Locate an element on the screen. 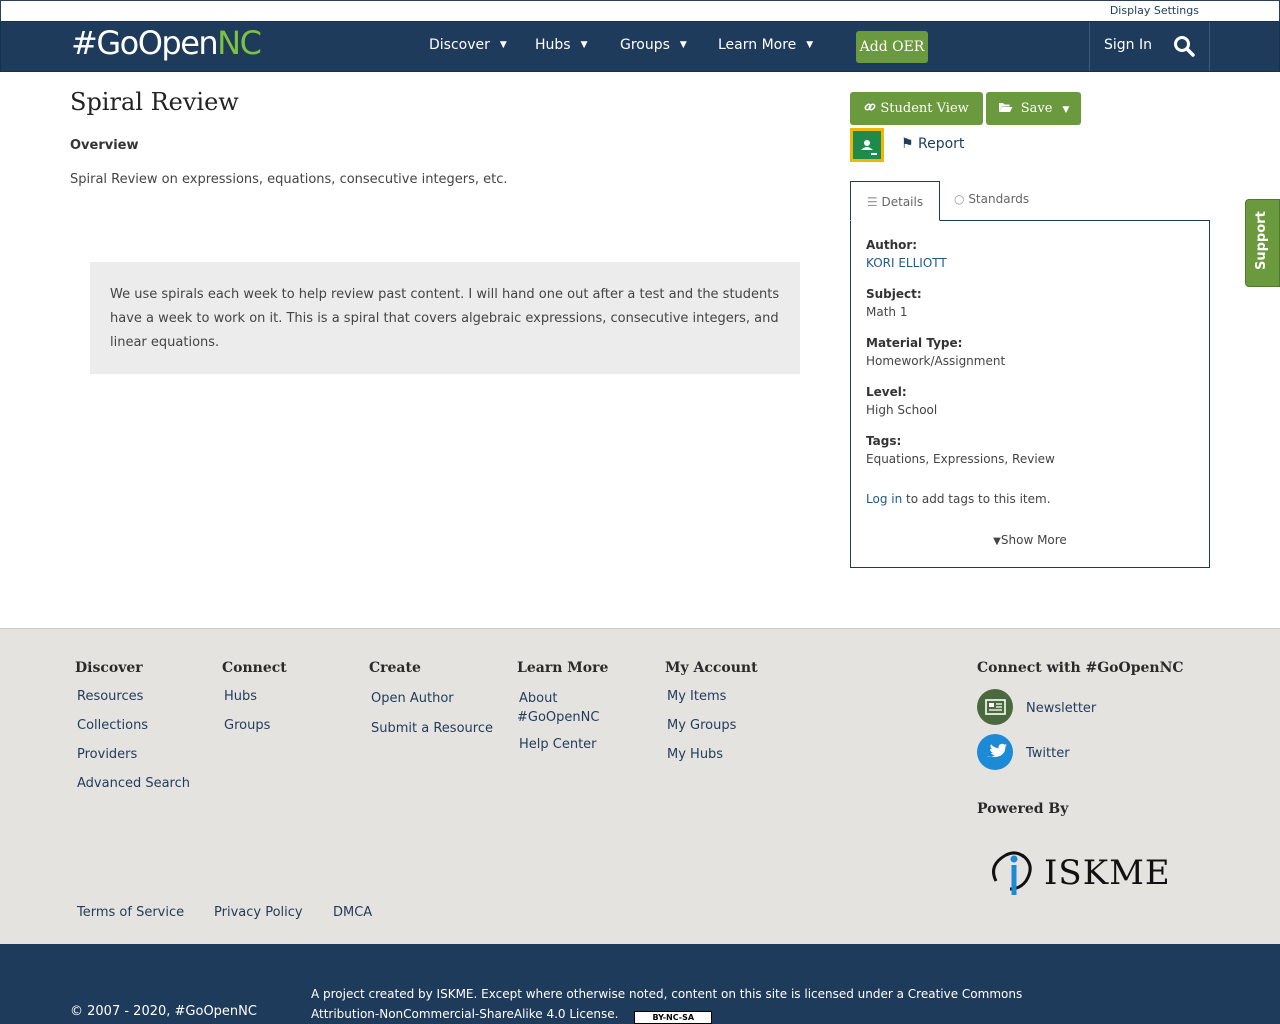  nav-groups-label: Groups is located at coordinates (645, 45).